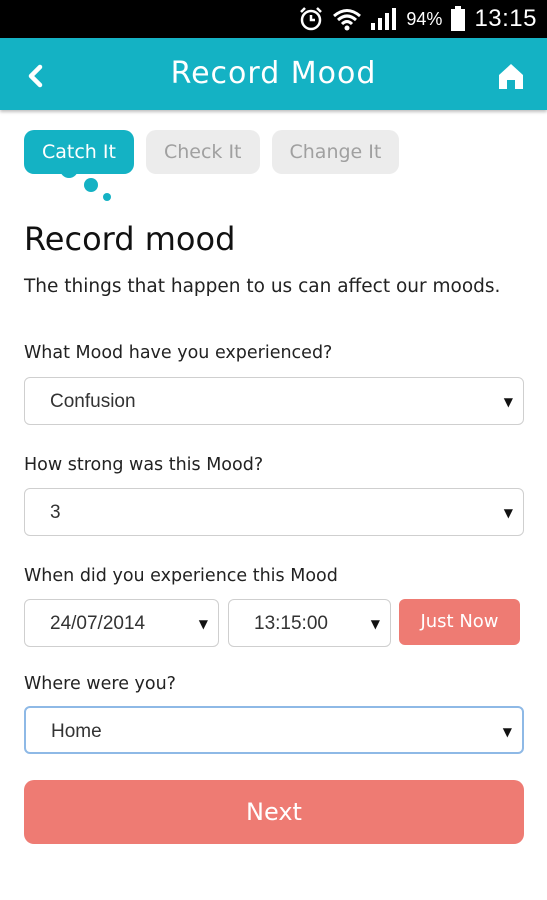  I want to click on just-now-button: Just Now, so click(459, 622).